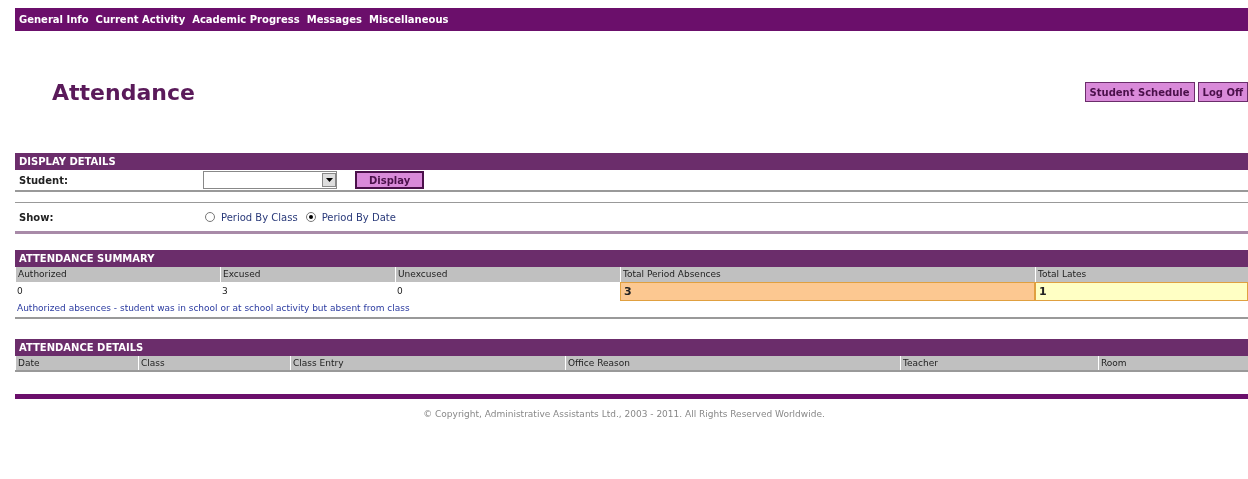 This screenshot has height=479, width=1248. I want to click on section-header: ATTENDANCE DETAILS, so click(631, 347).